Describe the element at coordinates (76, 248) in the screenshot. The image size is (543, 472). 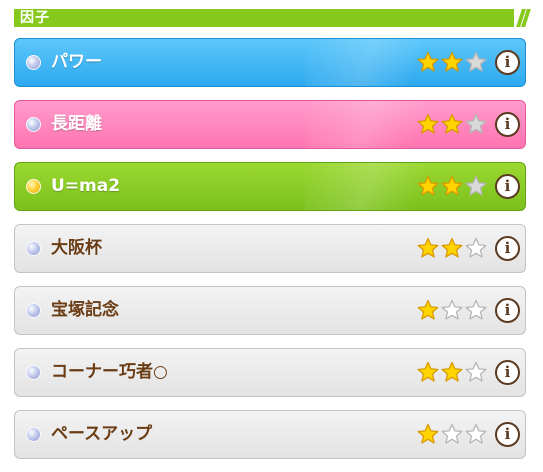
I see `factor-name: 大阪杯` at that location.